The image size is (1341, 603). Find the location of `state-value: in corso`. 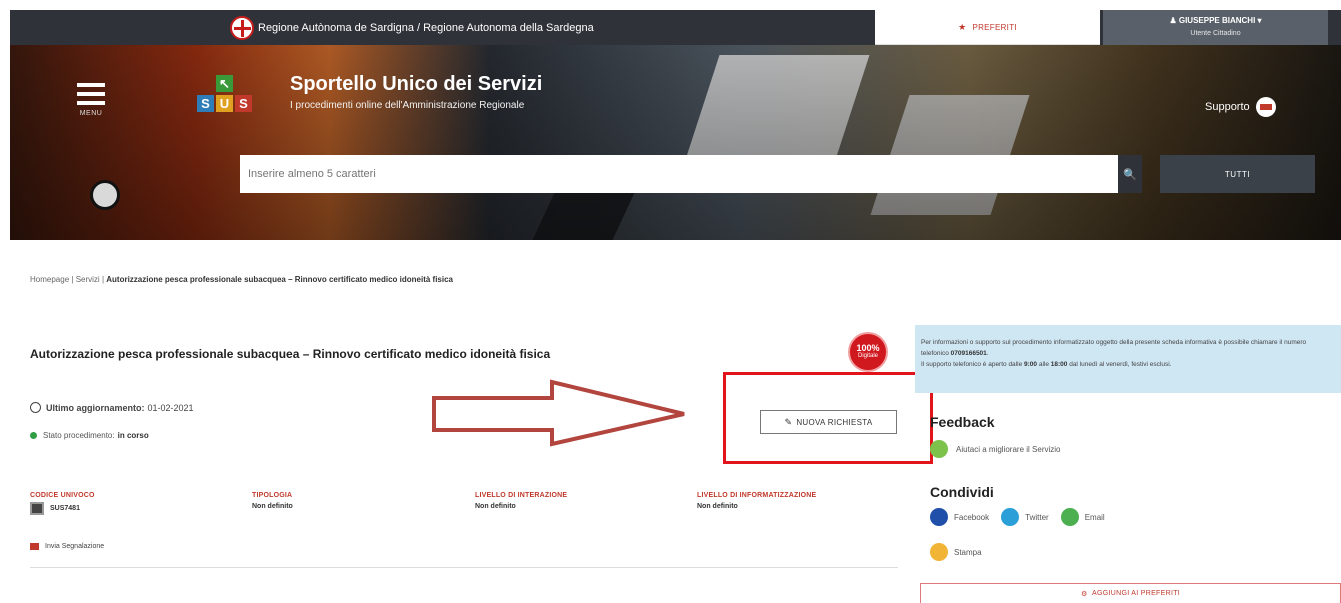

state-value: in corso is located at coordinates (133, 435).